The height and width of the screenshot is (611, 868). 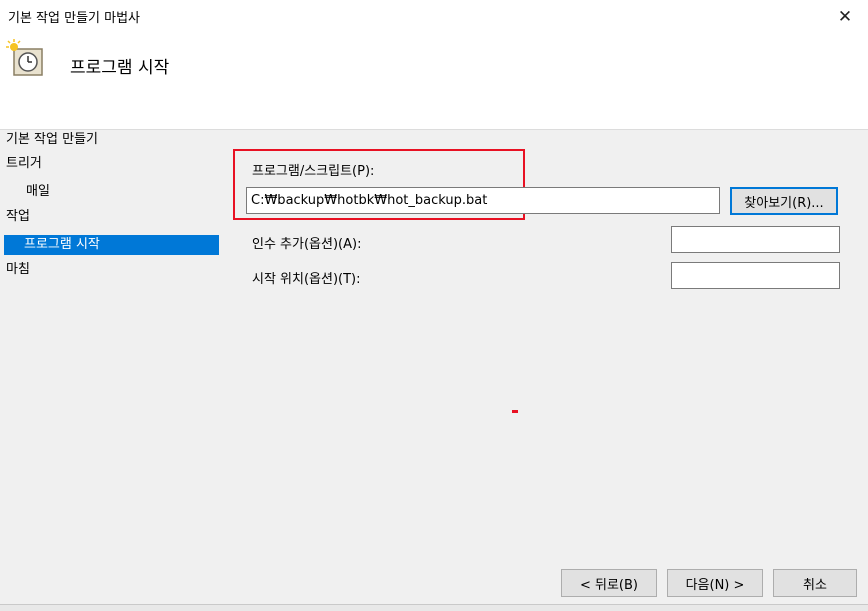 I want to click on close-icon: ✕, so click(x=845, y=16).